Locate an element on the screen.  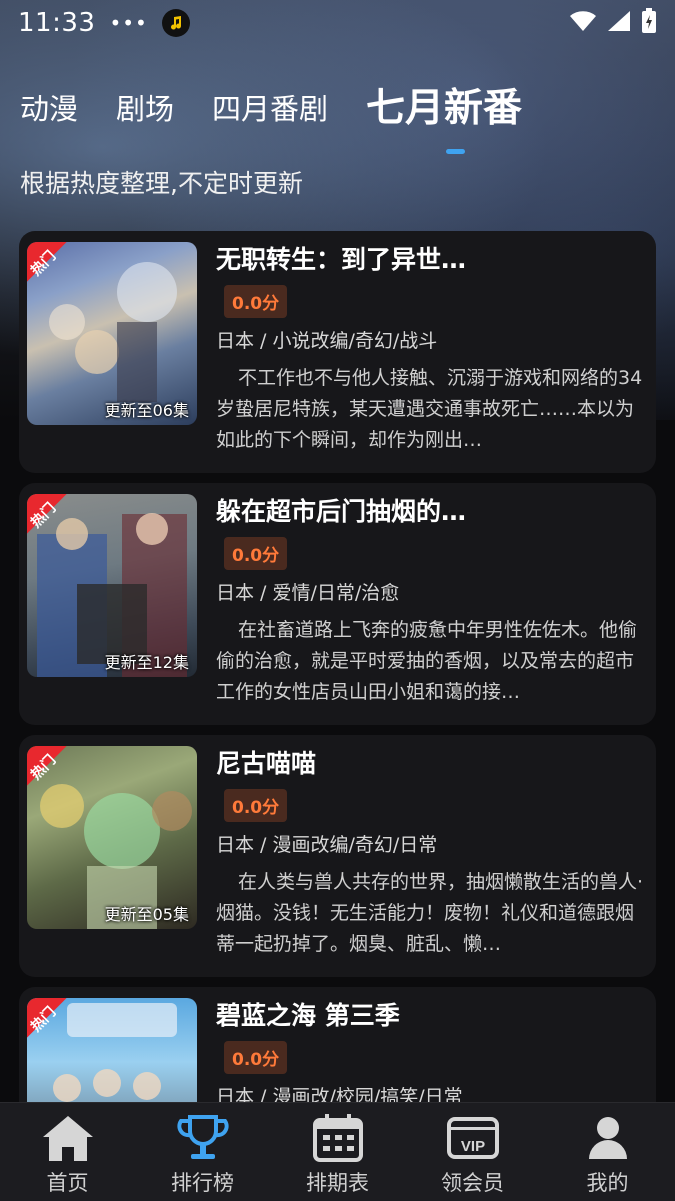
episode-count: 更新至12集 is located at coordinates (146, 662).